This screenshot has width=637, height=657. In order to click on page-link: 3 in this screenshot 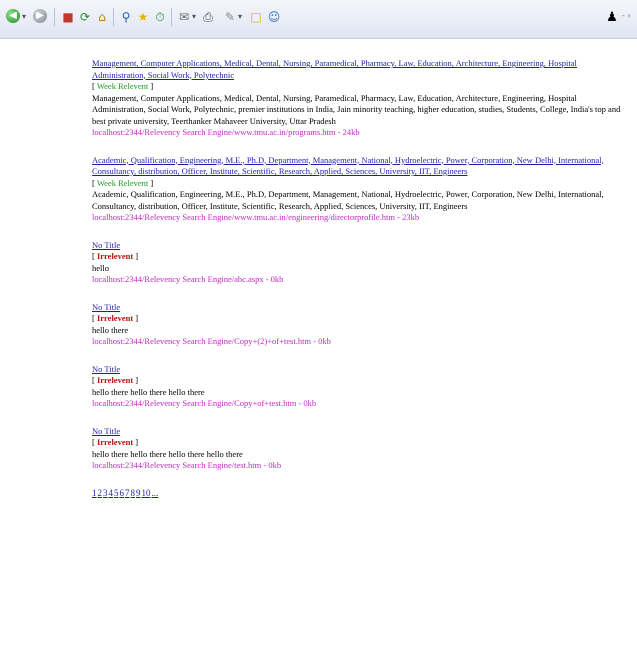, I will do `click(105, 493)`.